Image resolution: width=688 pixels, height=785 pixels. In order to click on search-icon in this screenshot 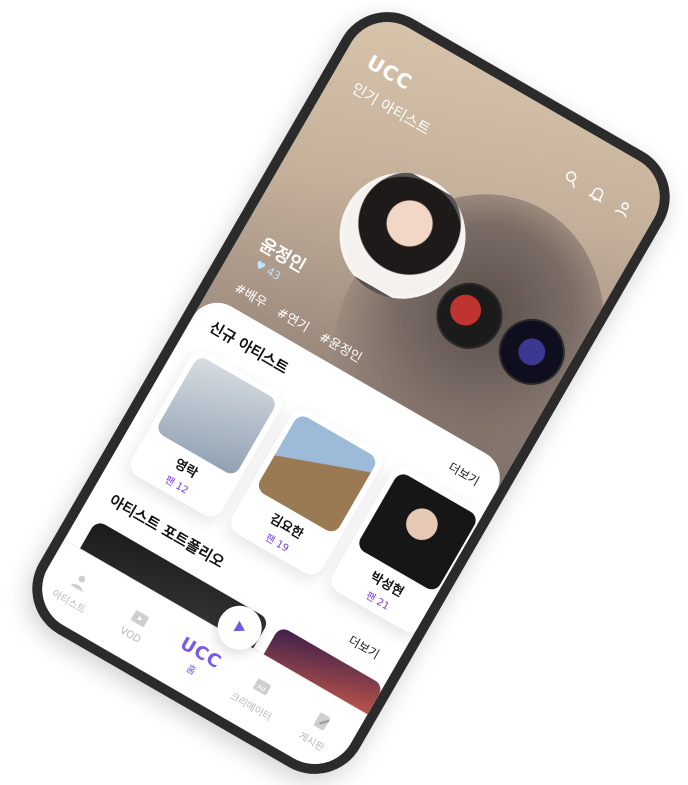, I will do `click(571, 178)`.